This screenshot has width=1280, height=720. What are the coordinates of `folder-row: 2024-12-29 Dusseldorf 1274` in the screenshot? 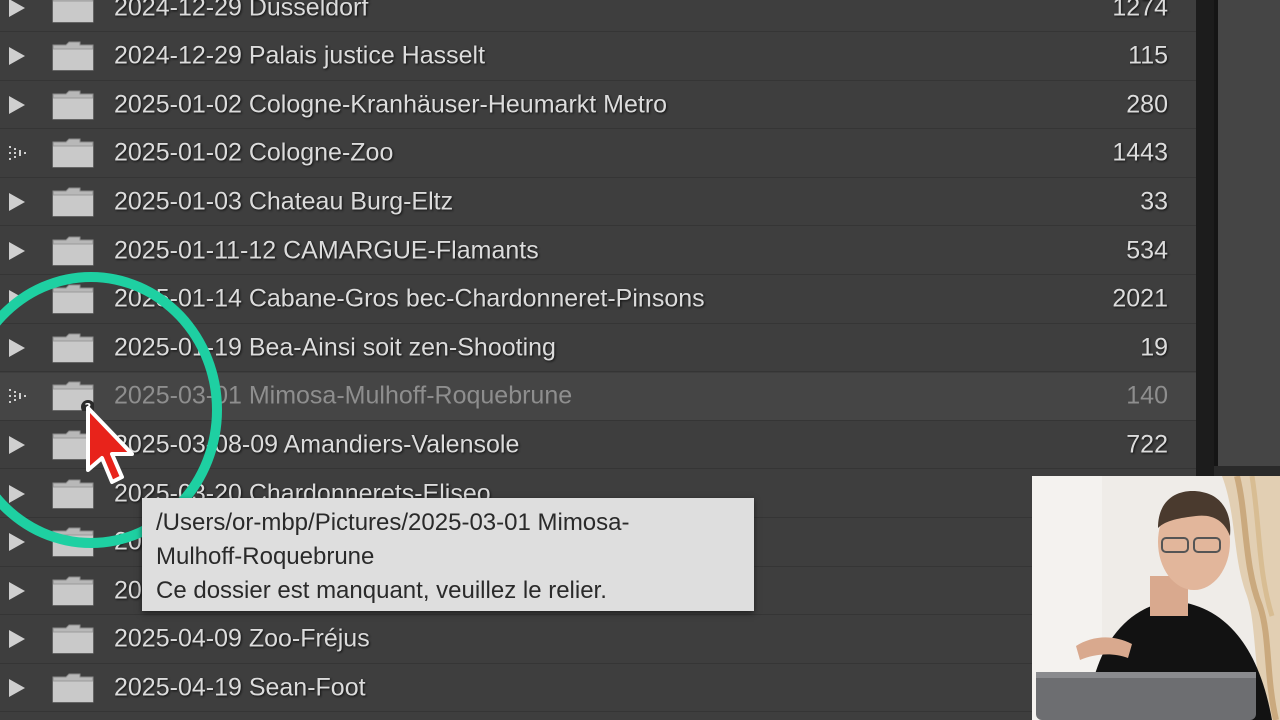 It's located at (598, 16).